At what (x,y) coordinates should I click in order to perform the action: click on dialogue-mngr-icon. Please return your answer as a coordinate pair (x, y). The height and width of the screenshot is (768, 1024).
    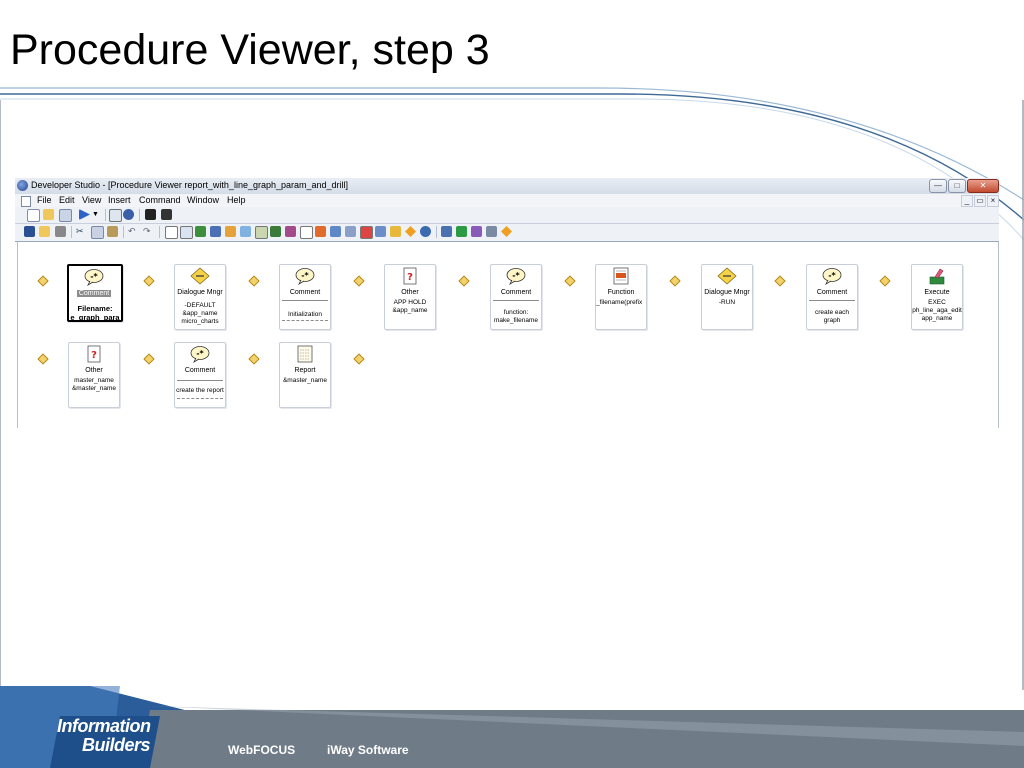
    Looking at the image, I should click on (727, 276).